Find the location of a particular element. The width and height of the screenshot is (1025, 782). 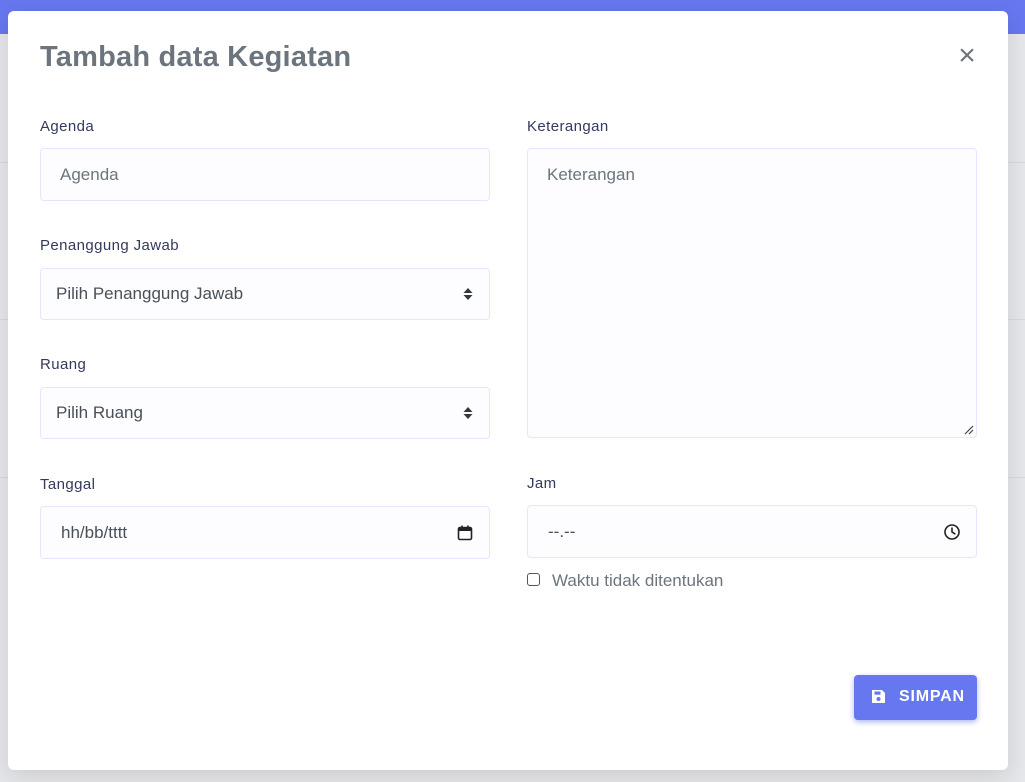

waktu-tidak-ditentukan-checkbox is located at coordinates (533, 579).